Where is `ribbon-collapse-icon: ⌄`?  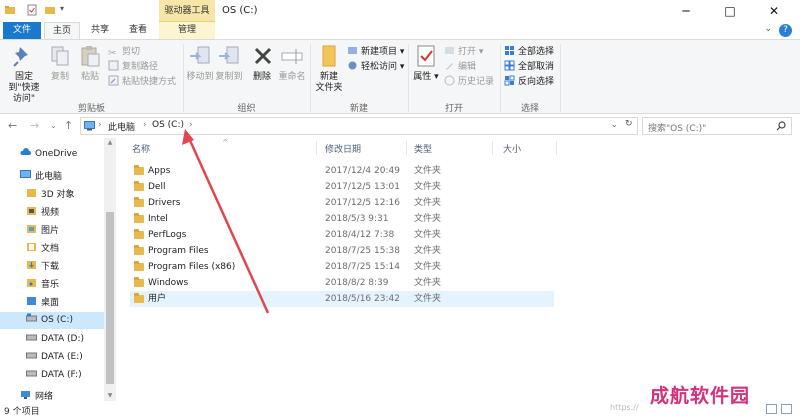 ribbon-collapse-icon: ⌄ is located at coordinates (768, 29).